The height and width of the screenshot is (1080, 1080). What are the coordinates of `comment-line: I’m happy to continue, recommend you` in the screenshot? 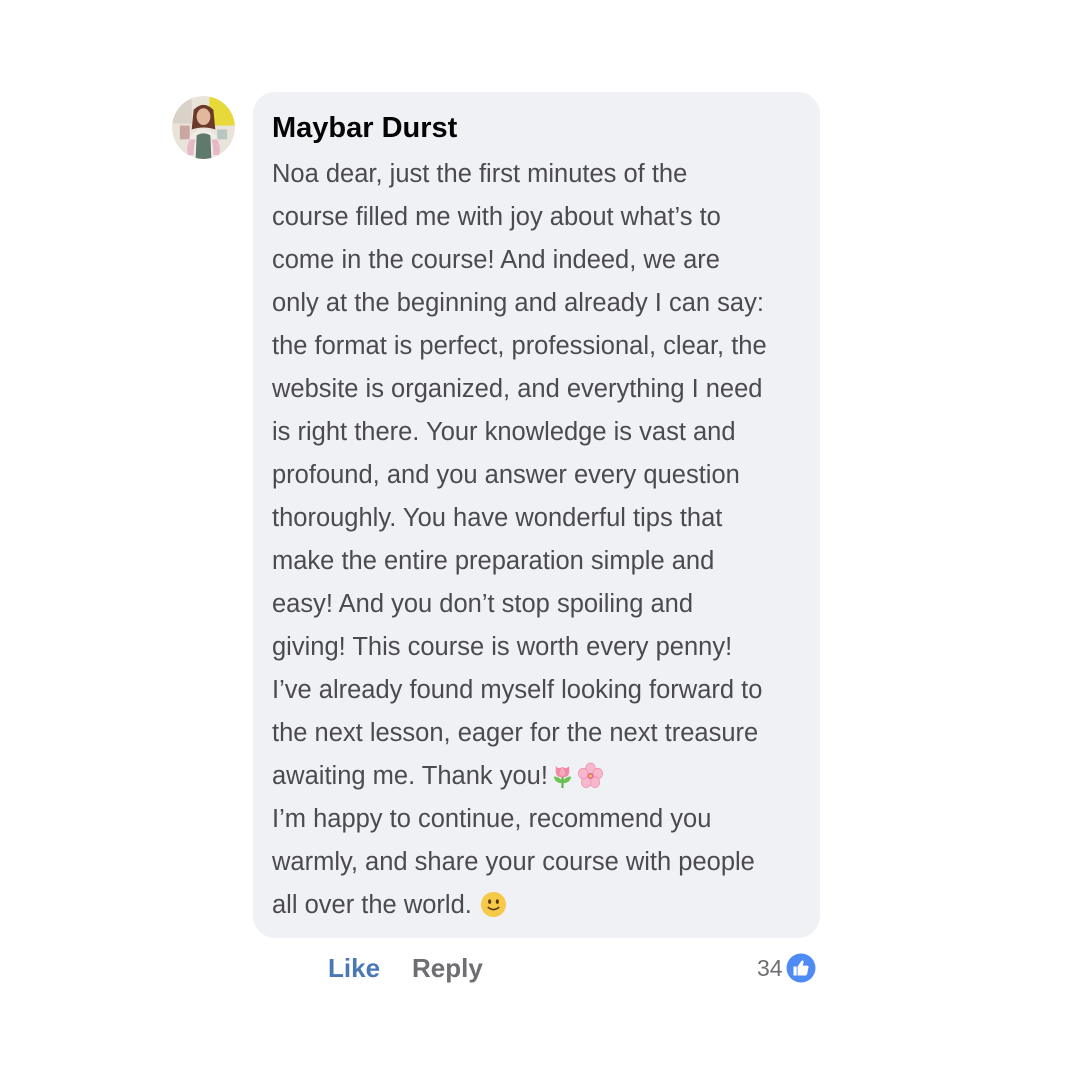 It's located at (492, 819).